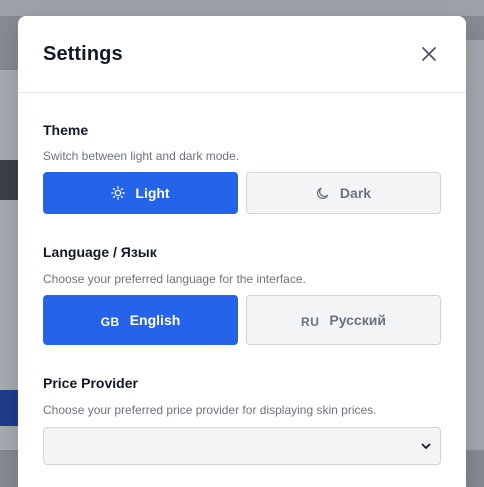 The image size is (484, 487). I want to click on backdrop-right-card, so click(474, 245).